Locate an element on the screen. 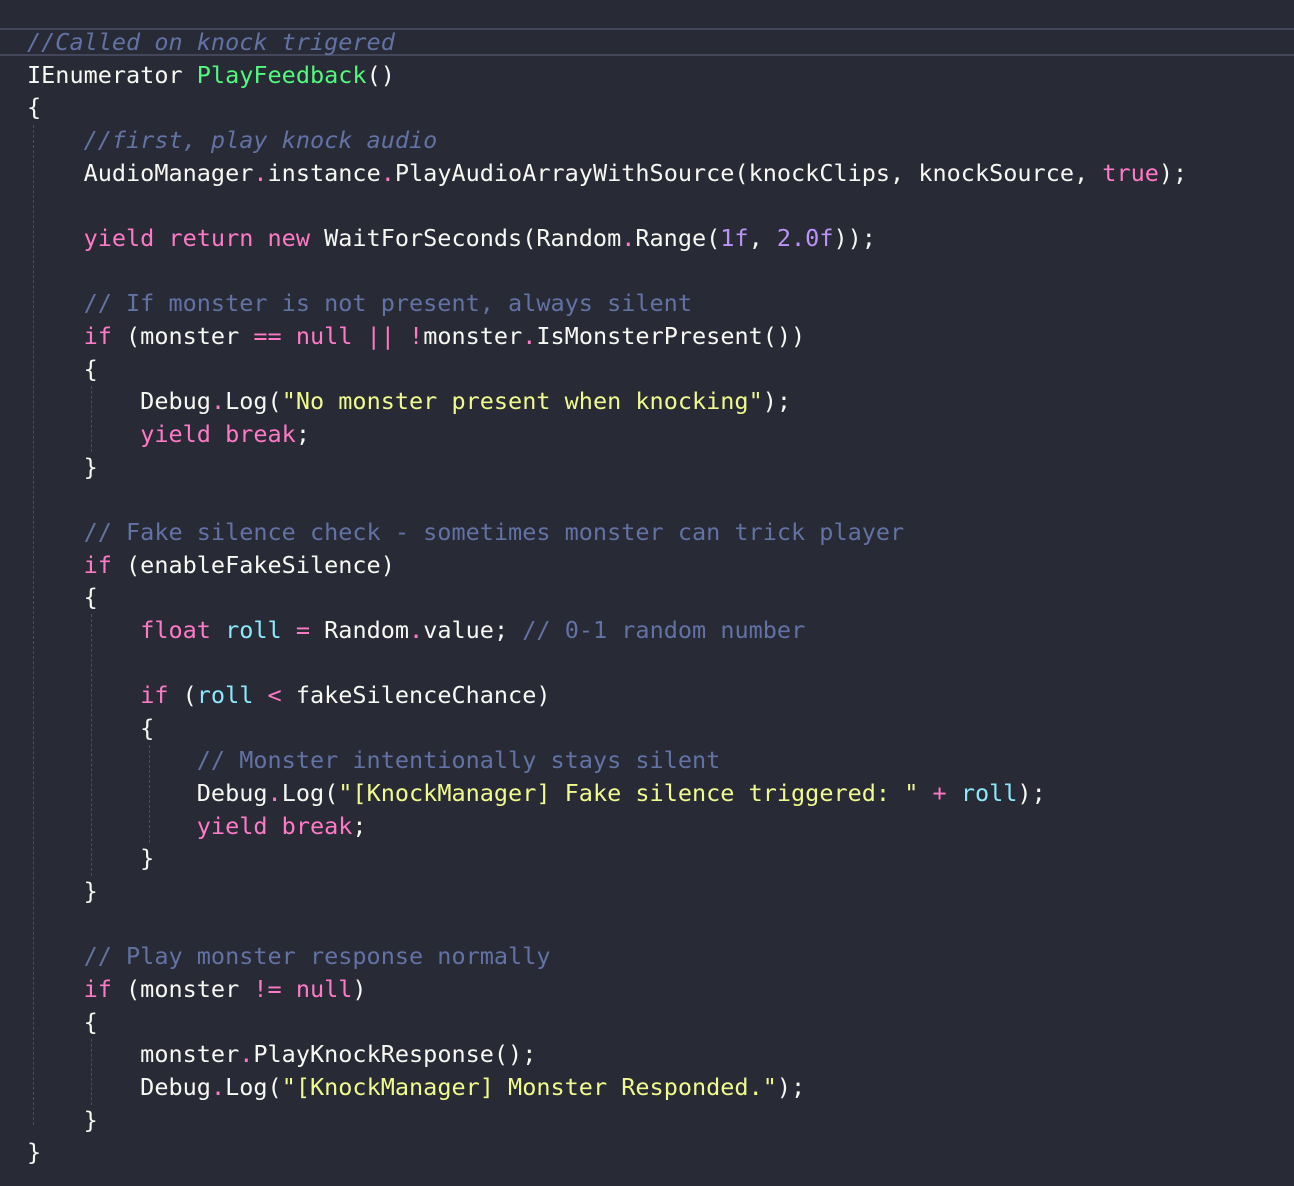 This screenshot has width=1294, height=1186. code-line: // Monster intentionally stays silent is located at coordinates (657, 760).